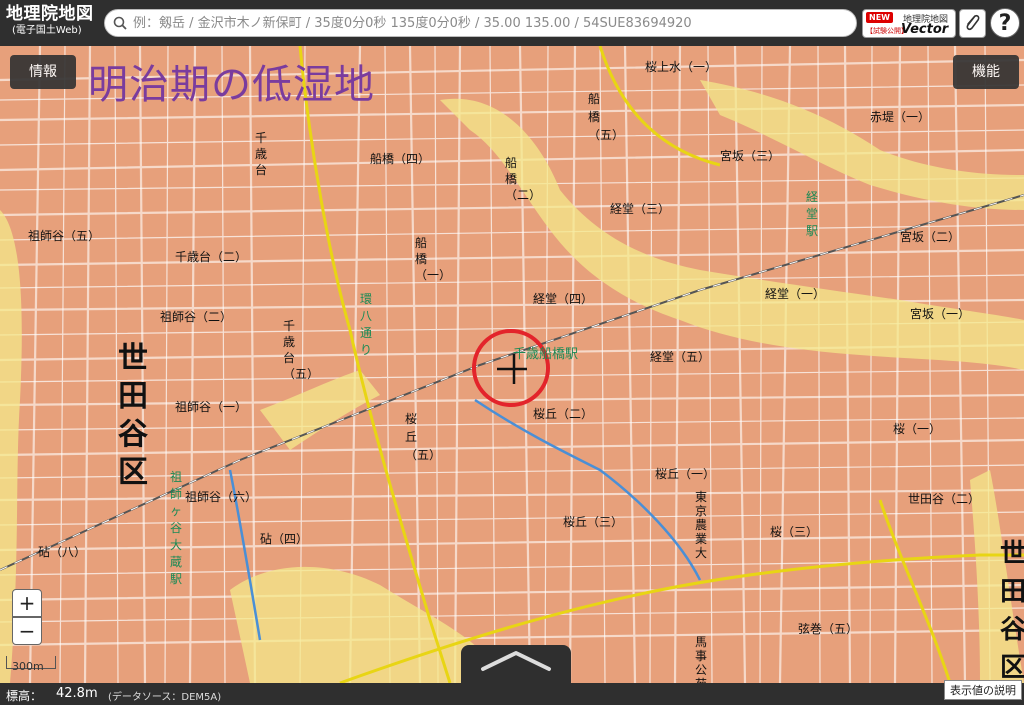  What do you see at coordinates (1005, 23) in the screenshot?
I see `help-button: ?` at bounding box center [1005, 23].